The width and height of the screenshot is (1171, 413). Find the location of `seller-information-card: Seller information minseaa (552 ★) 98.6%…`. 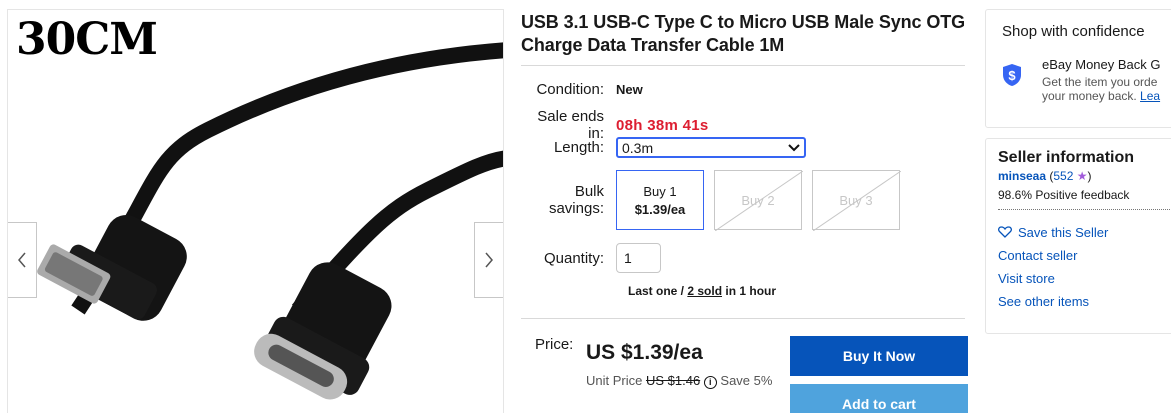

seller-information-card: Seller information minseaa (552 ★) 98.6%… is located at coordinates (1078, 236).